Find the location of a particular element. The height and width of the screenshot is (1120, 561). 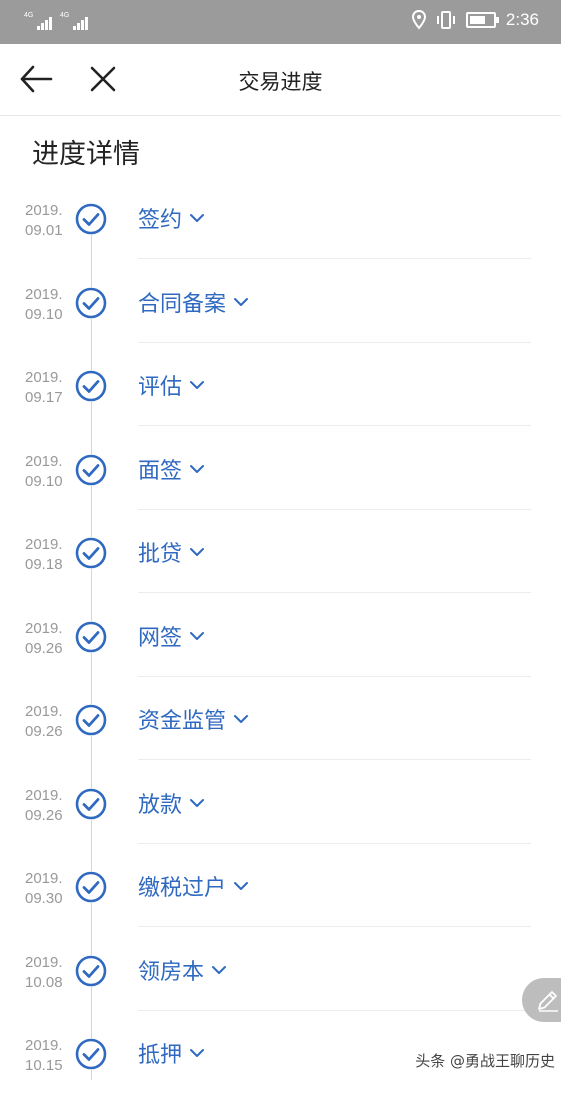

timeline-step: 2019. 09.26 资金监管 is located at coordinates (280, 744).